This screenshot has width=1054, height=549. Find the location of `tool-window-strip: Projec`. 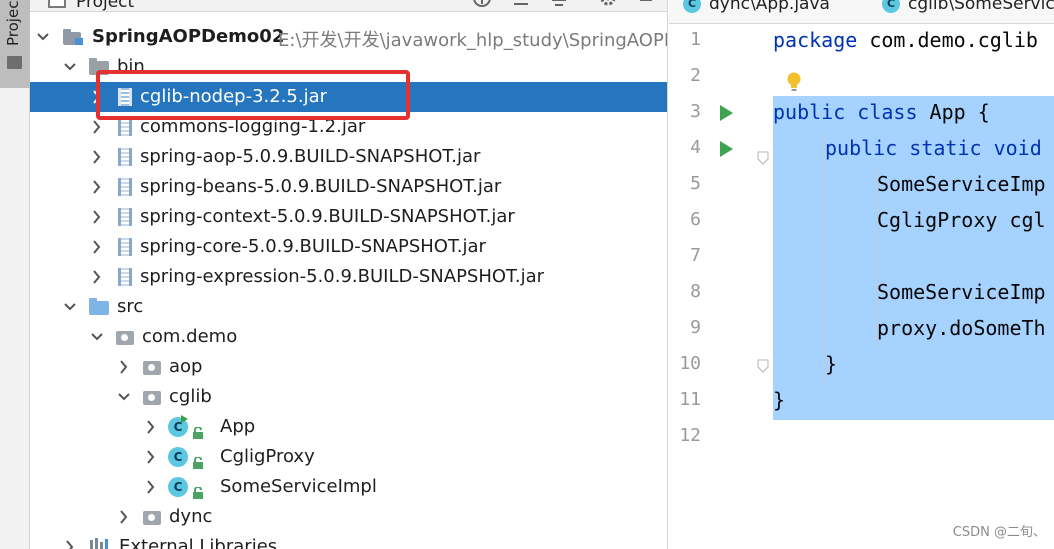

tool-window-strip: Projec is located at coordinates (15, 274).